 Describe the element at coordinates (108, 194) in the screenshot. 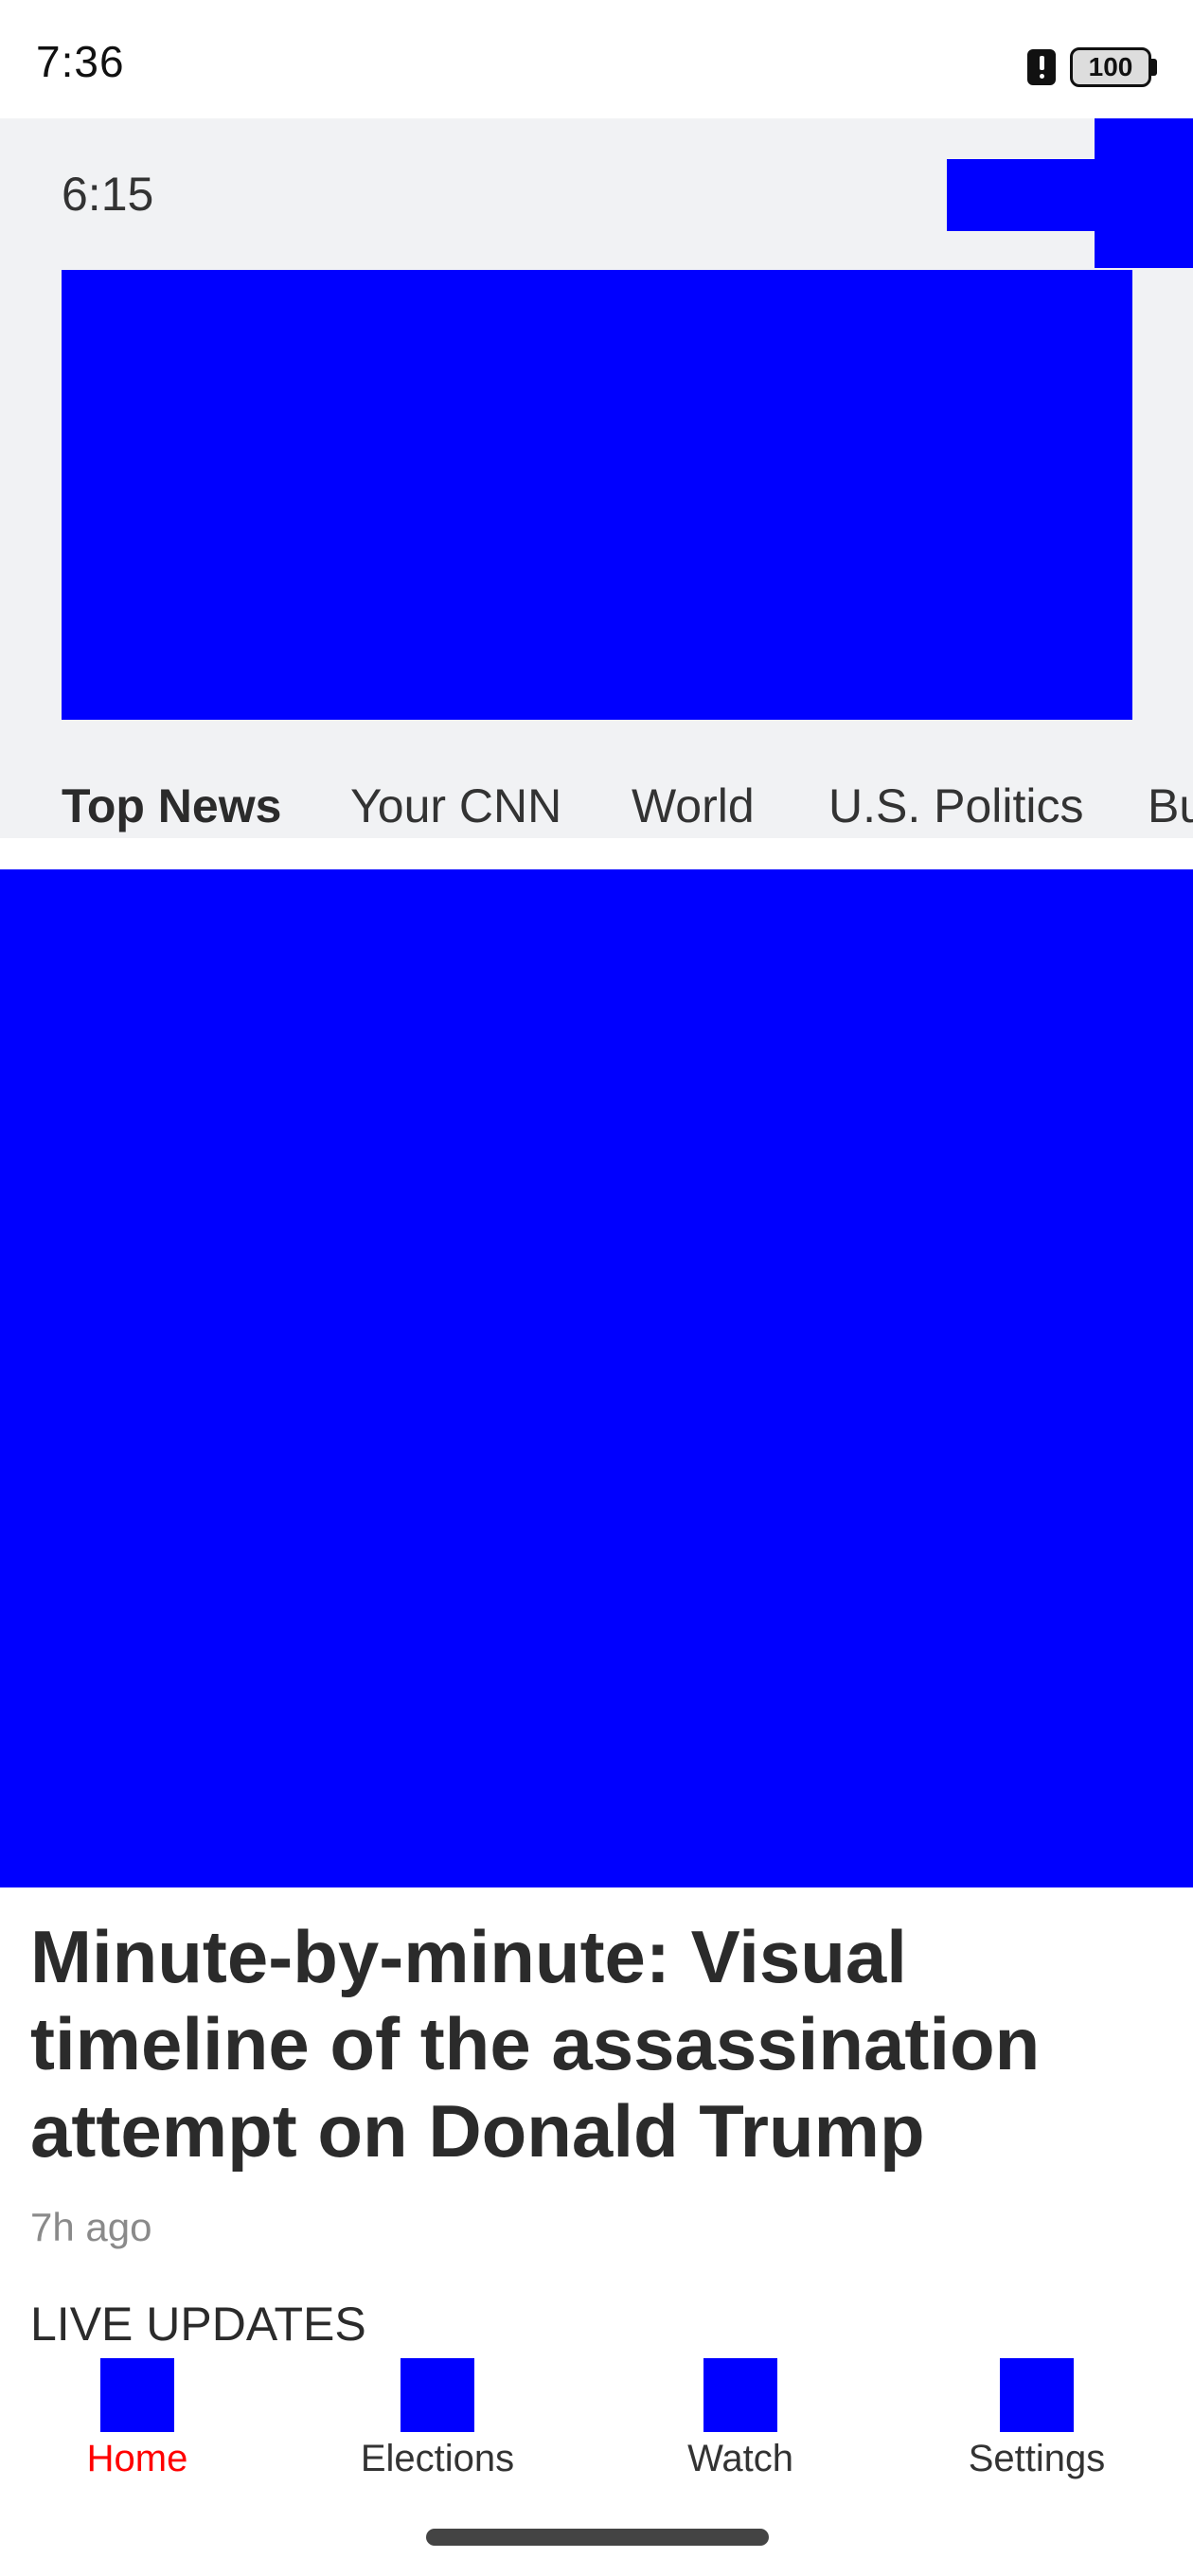

I see `live-time: 6:15` at that location.